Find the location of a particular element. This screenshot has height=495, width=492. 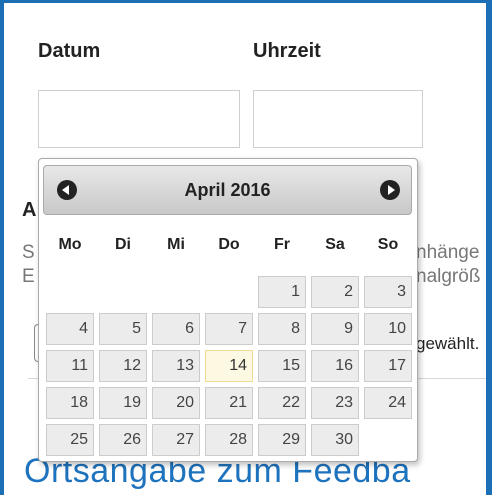

weekday-header-so: So is located at coordinates (388, 244).